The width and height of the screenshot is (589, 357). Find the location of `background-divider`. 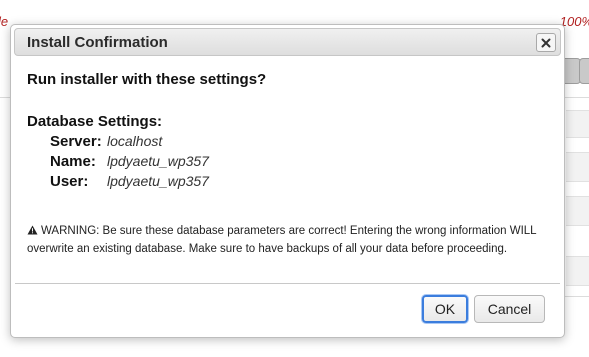

background-divider is located at coordinates (5, 97).